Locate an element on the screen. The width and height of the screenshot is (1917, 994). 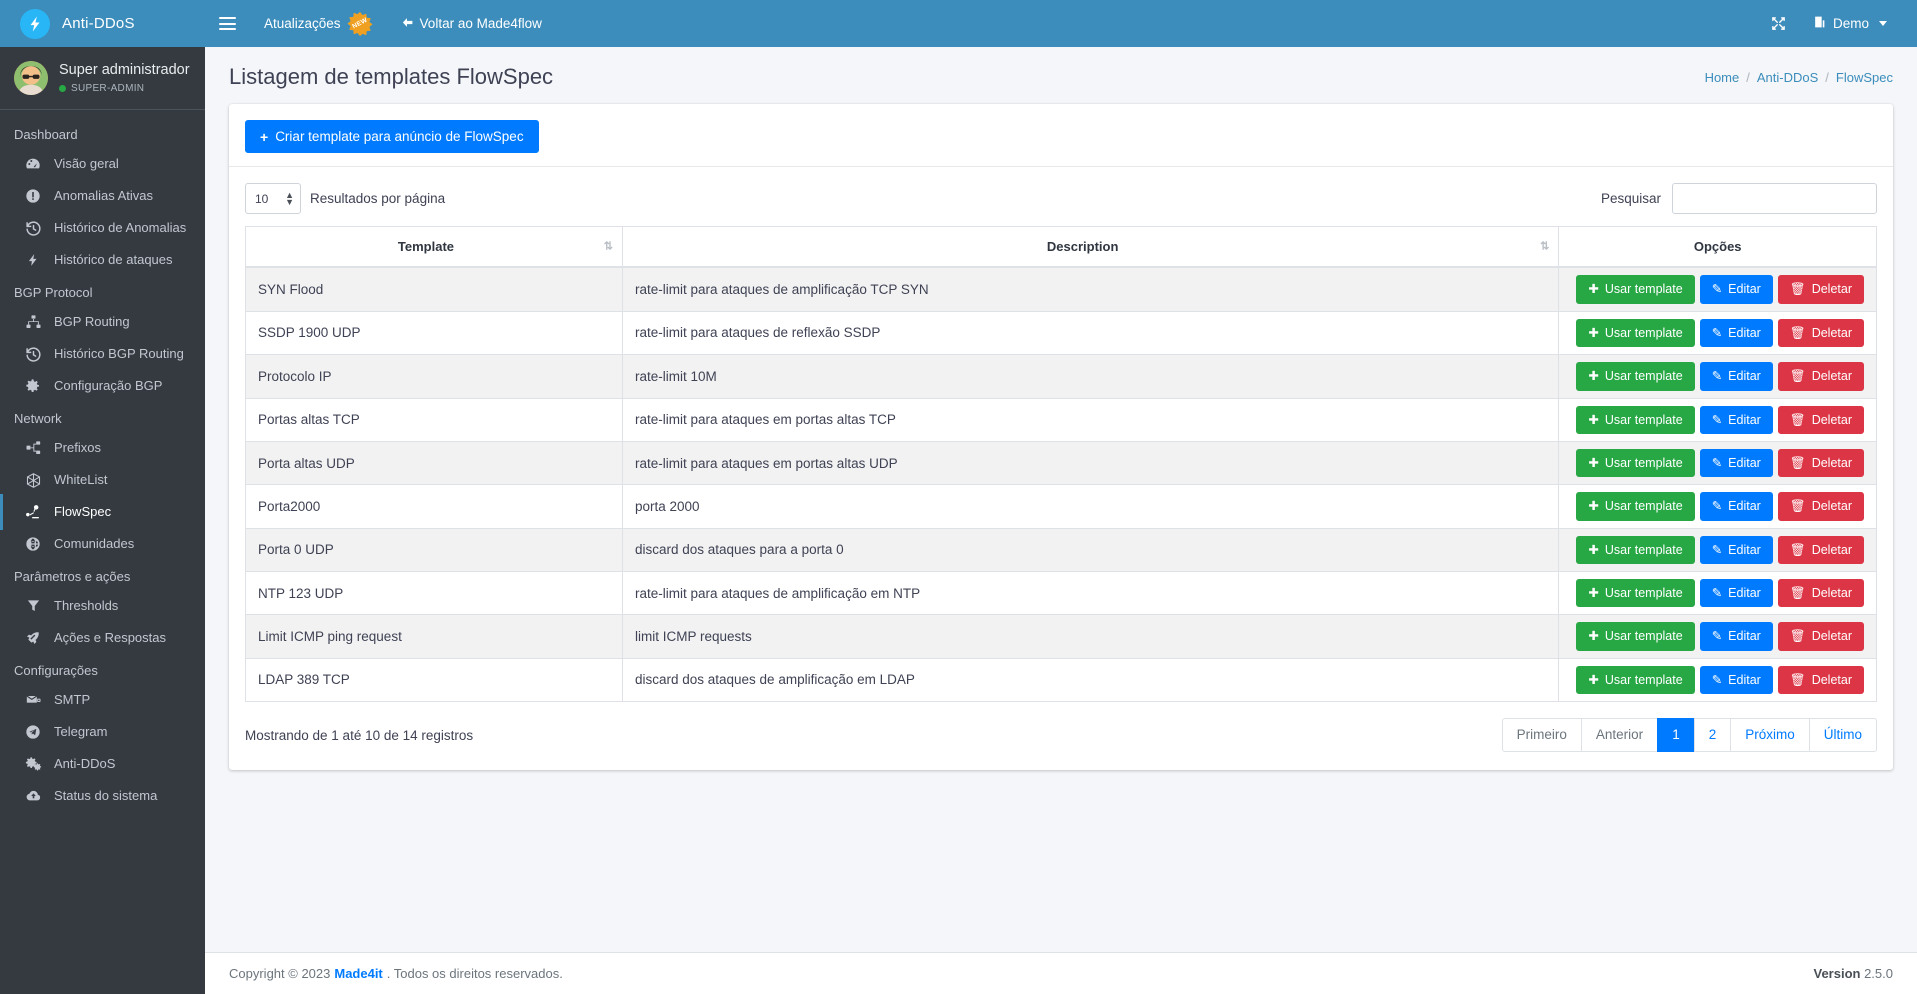
column-header-description: Description ⇅ is located at coordinates (1090, 247).